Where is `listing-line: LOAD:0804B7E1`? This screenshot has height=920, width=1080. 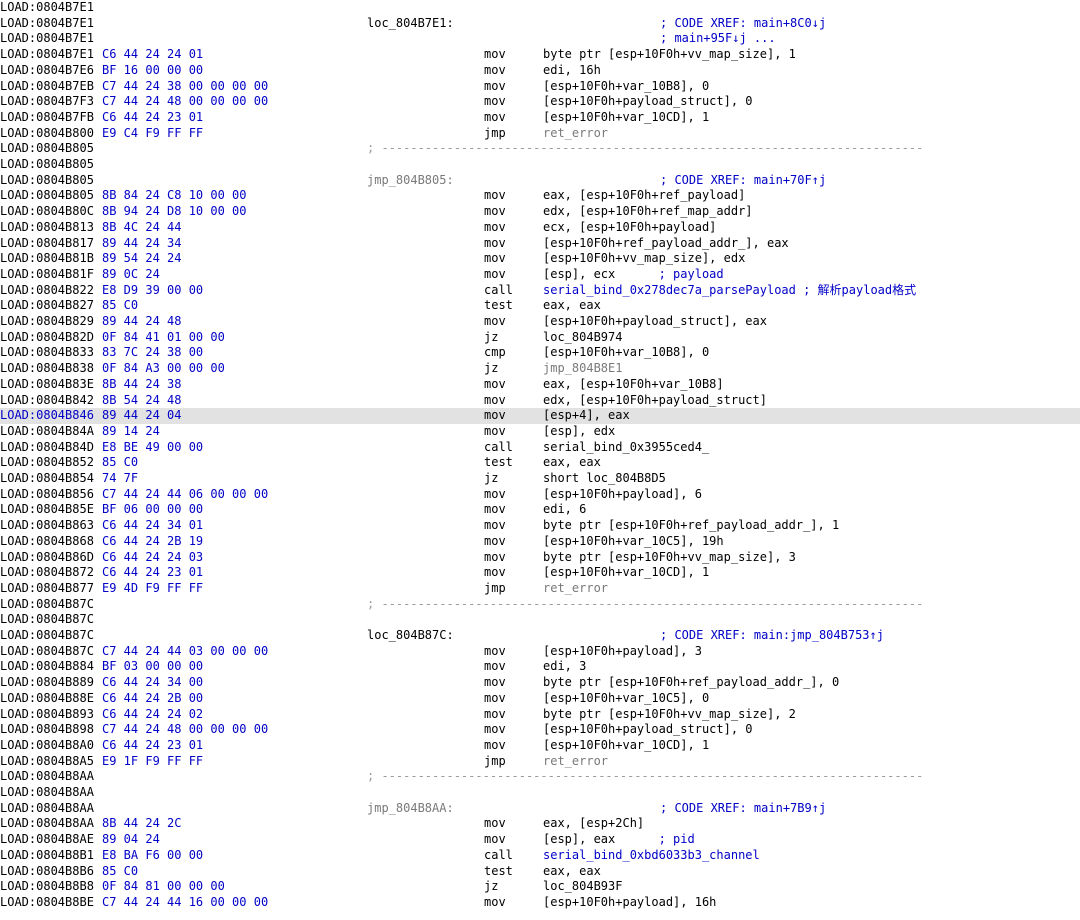 listing-line: LOAD:0804B7E1 is located at coordinates (540, 8).